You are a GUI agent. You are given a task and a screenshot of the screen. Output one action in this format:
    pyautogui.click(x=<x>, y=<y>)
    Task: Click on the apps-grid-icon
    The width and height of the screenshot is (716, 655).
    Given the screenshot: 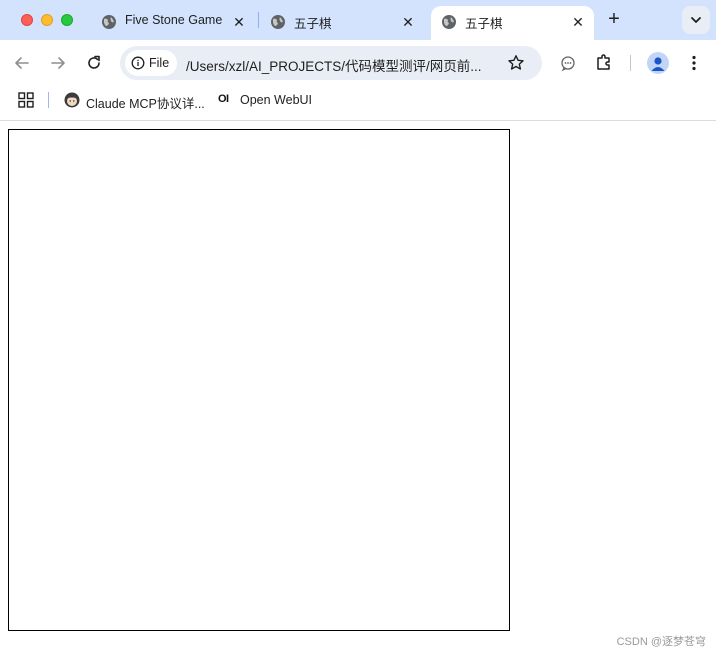 What is the action you would take?
    pyautogui.click(x=26, y=100)
    